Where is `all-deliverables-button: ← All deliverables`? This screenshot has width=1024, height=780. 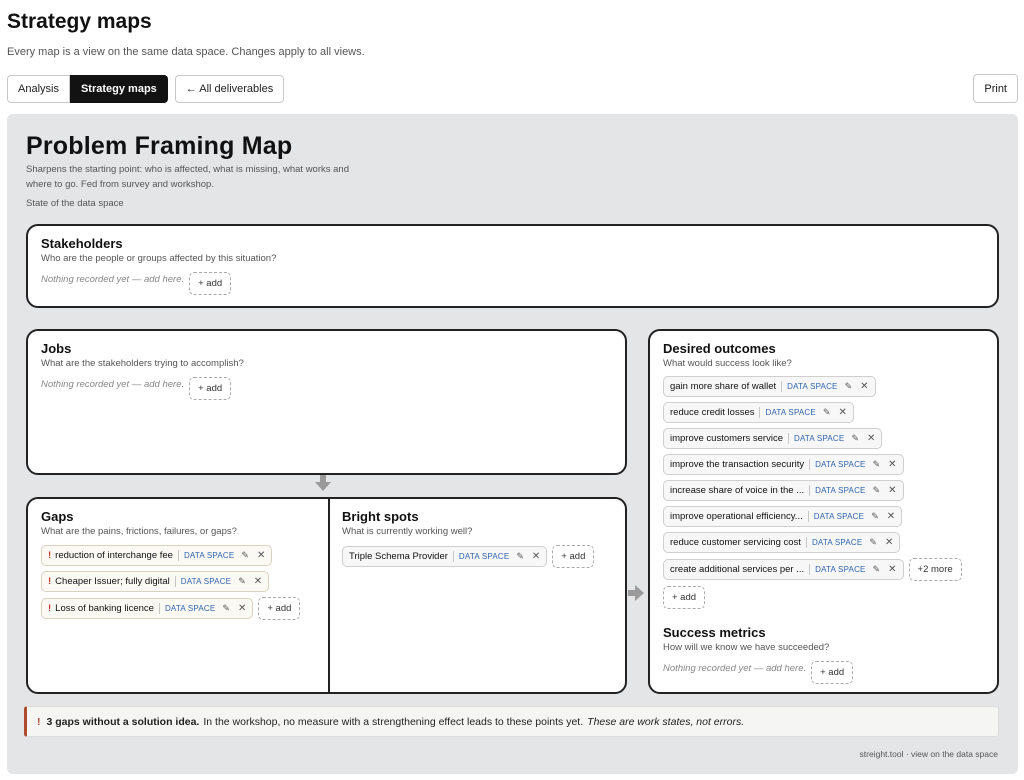
all-deliverables-button: ← All deliverables is located at coordinates (229, 89).